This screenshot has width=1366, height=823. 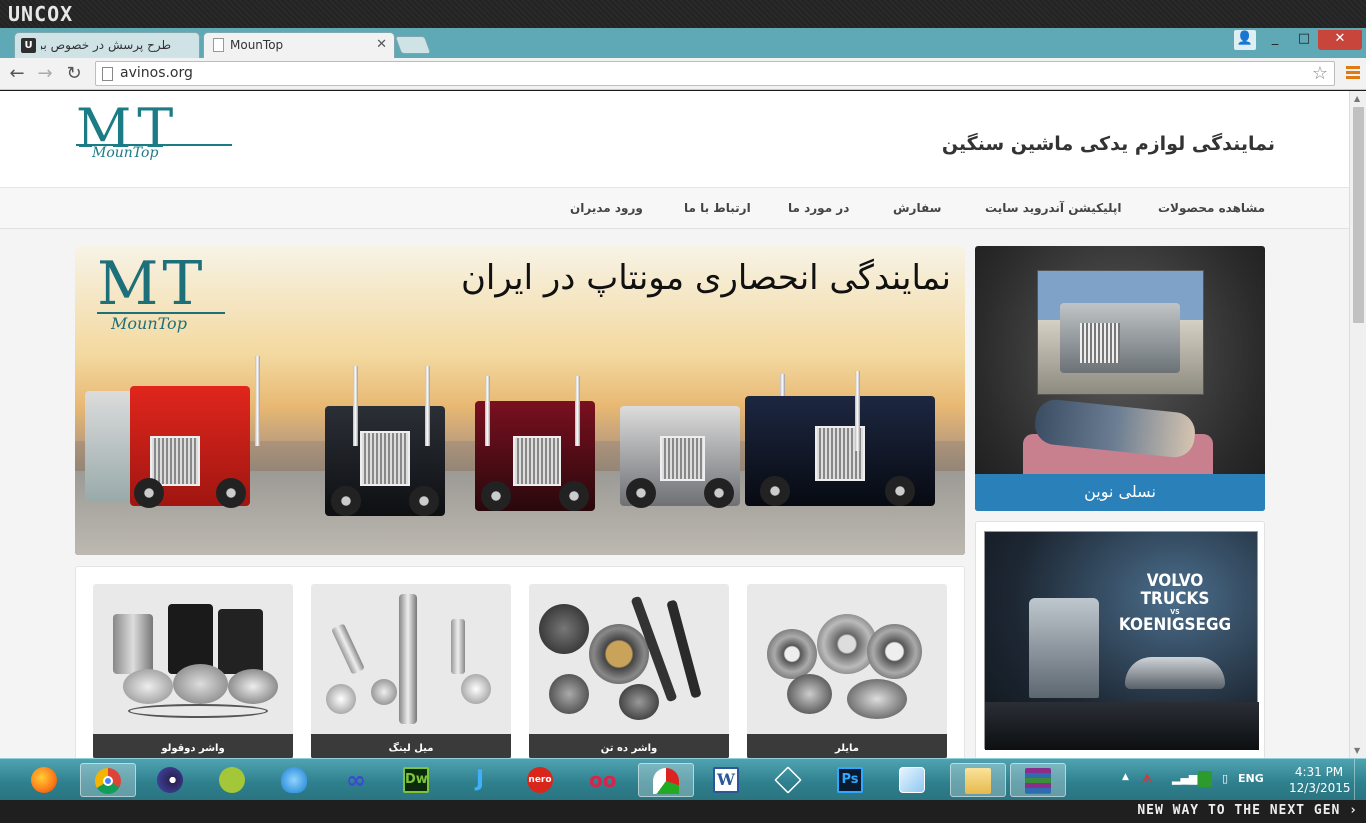 I want to click on tab-inactive: U طرح پرسش در خصوص برنا, so click(x=107, y=45).